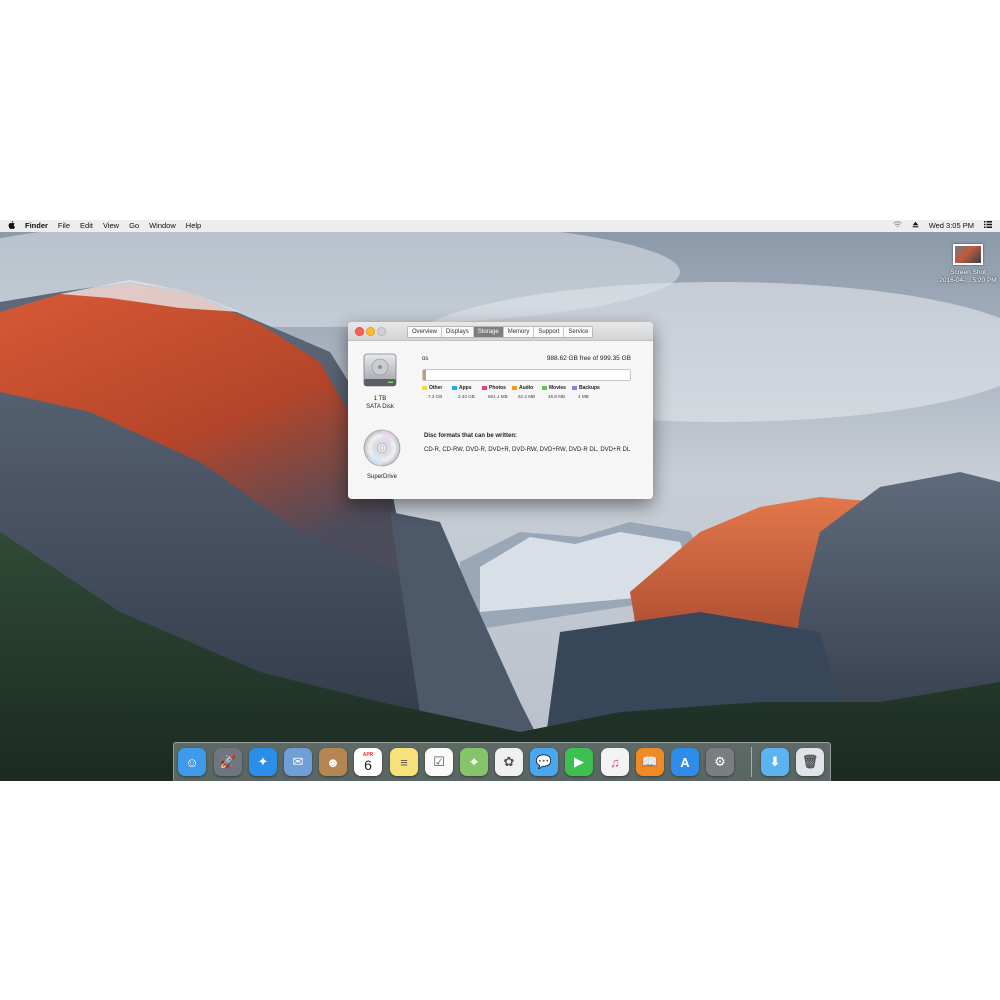  Describe the element at coordinates (111, 226) in the screenshot. I see `menu-view: View` at that location.